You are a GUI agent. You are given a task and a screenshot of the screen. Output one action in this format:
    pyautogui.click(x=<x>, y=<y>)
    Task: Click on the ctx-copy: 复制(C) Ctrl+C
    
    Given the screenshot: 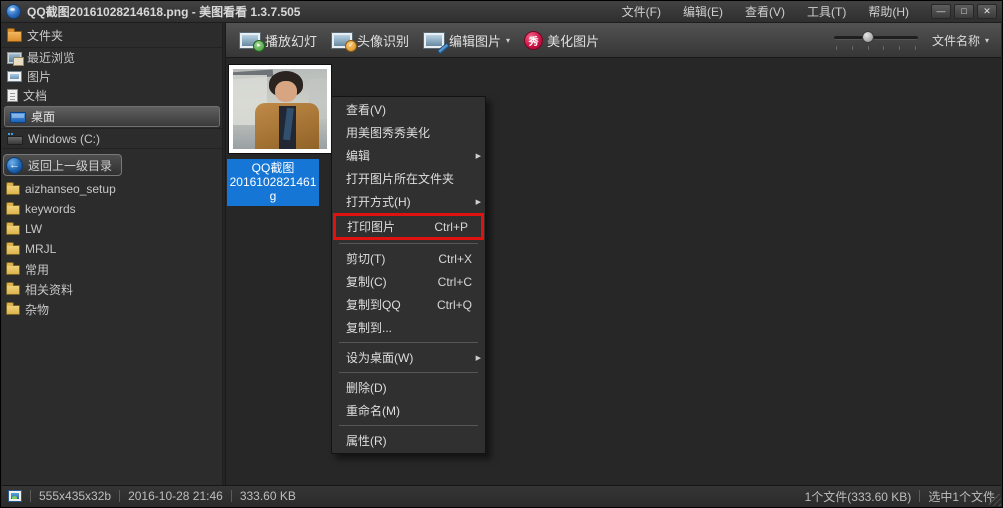 What is the action you would take?
    pyautogui.click(x=408, y=281)
    